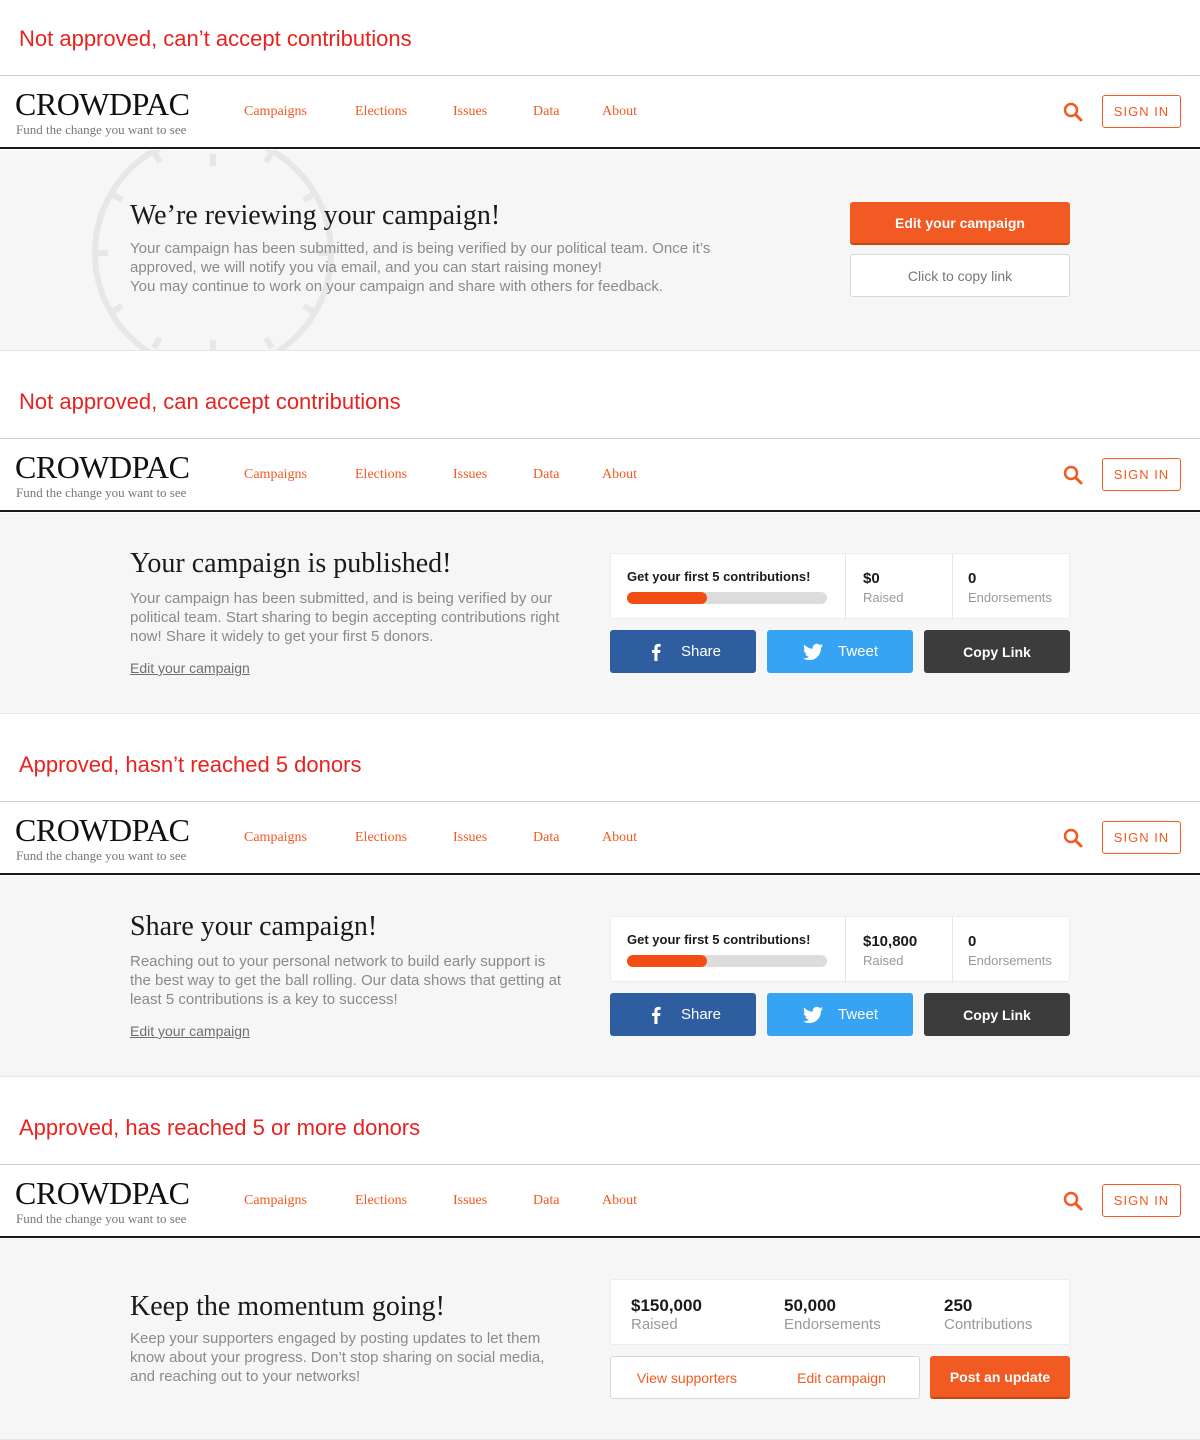  Describe the element at coordinates (315, 215) in the screenshot. I see `banner-title: We’re reviewing your campaign!` at that location.